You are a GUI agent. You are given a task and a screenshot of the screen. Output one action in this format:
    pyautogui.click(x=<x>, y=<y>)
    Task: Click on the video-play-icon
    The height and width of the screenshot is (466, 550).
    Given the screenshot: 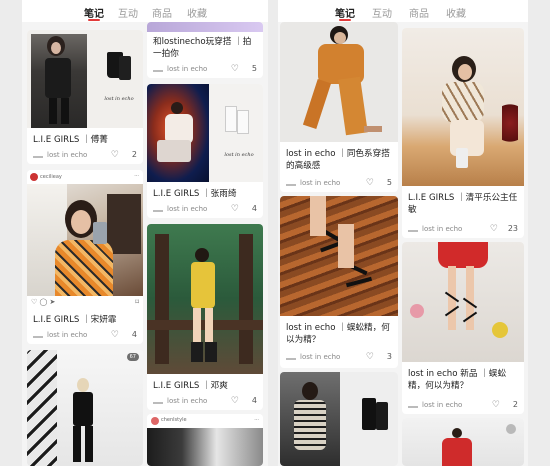 What is the action you would take?
    pyautogui.click(x=511, y=429)
    